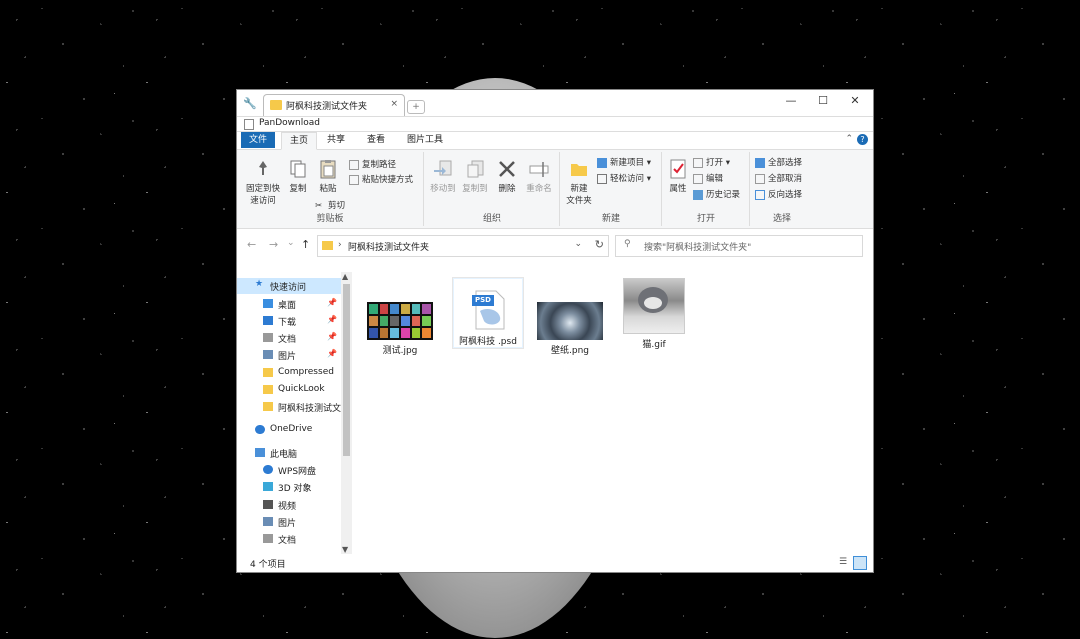 Image resolution: width=1080 pixels, height=639 pixels. Describe the element at coordinates (602, 178) in the screenshot. I see `easy-access-icon` at that location.